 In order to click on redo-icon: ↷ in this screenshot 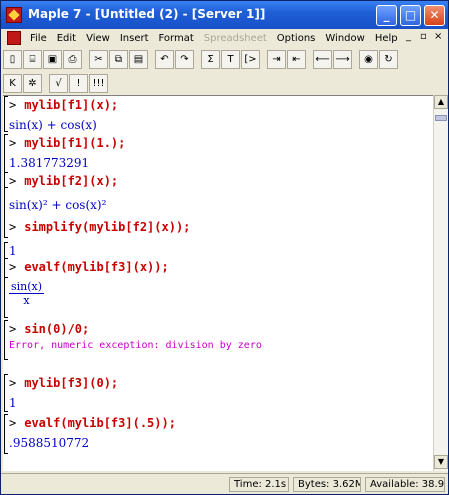, I will do `click(184, 59)`.